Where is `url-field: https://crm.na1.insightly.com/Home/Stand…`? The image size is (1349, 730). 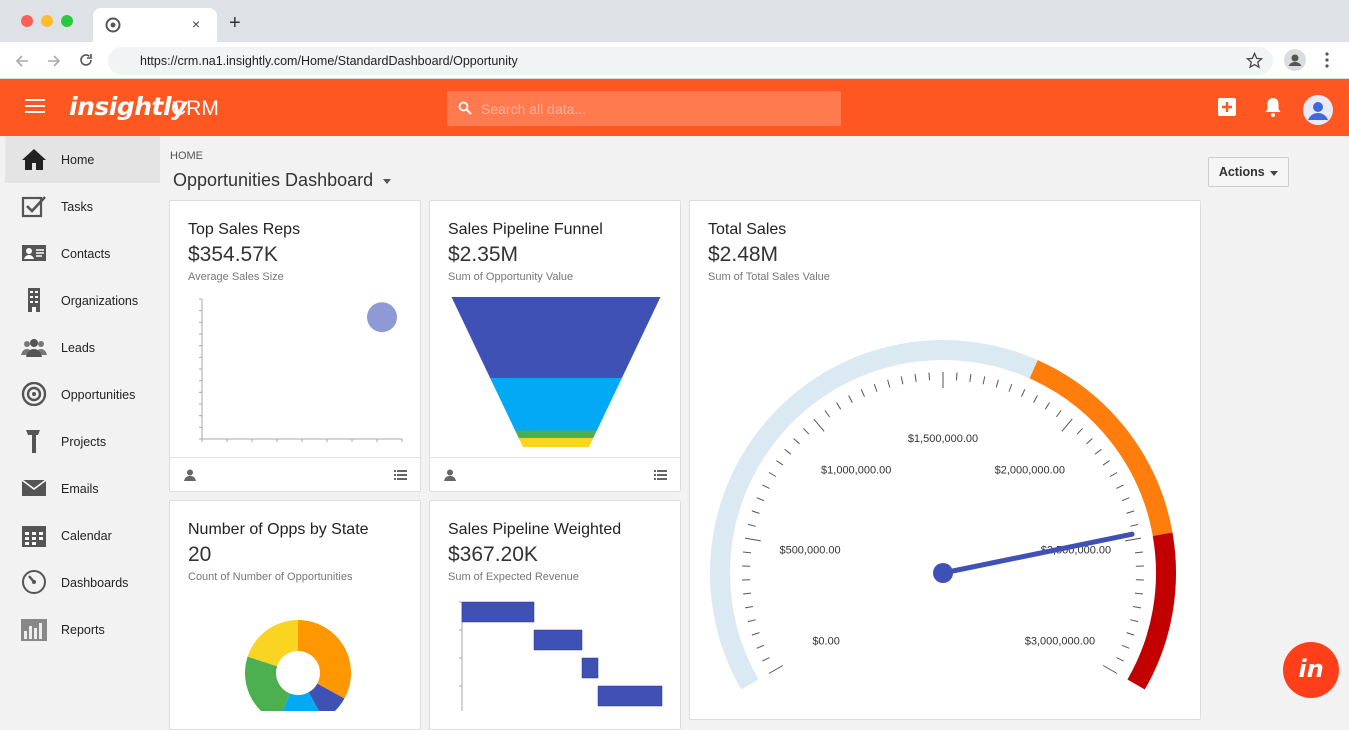
url-field: https://crm.na1.insightly.com/Home/Stand… is located at coordinates (690, 61).